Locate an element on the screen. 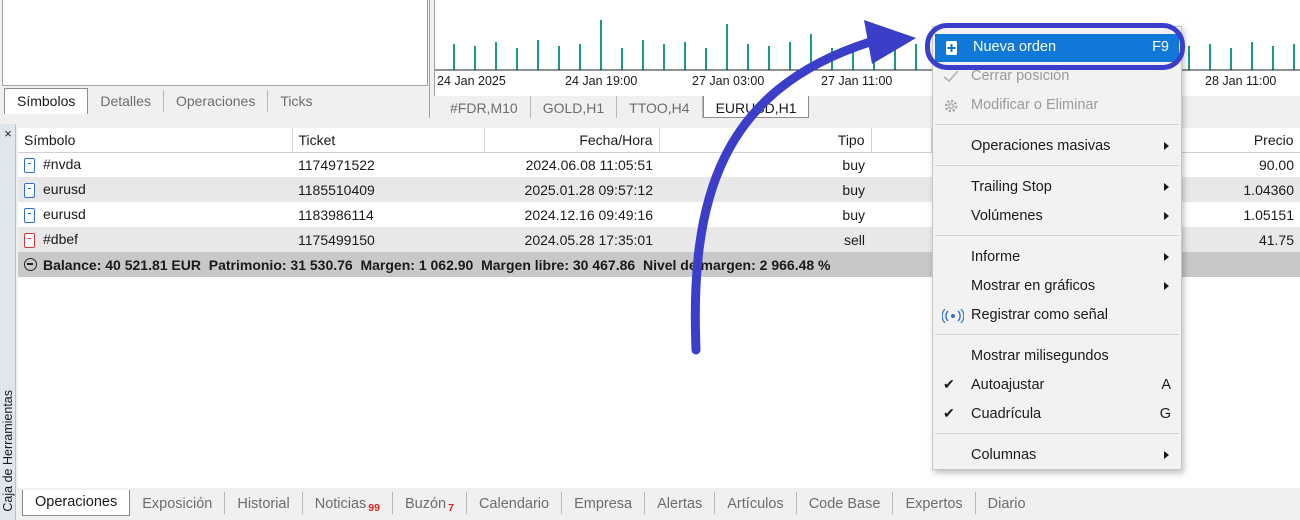 This screenshot has width=1300, height=520. chart-tab-eurusd: EURUSD,H1 is located at coordinates (756, 107).